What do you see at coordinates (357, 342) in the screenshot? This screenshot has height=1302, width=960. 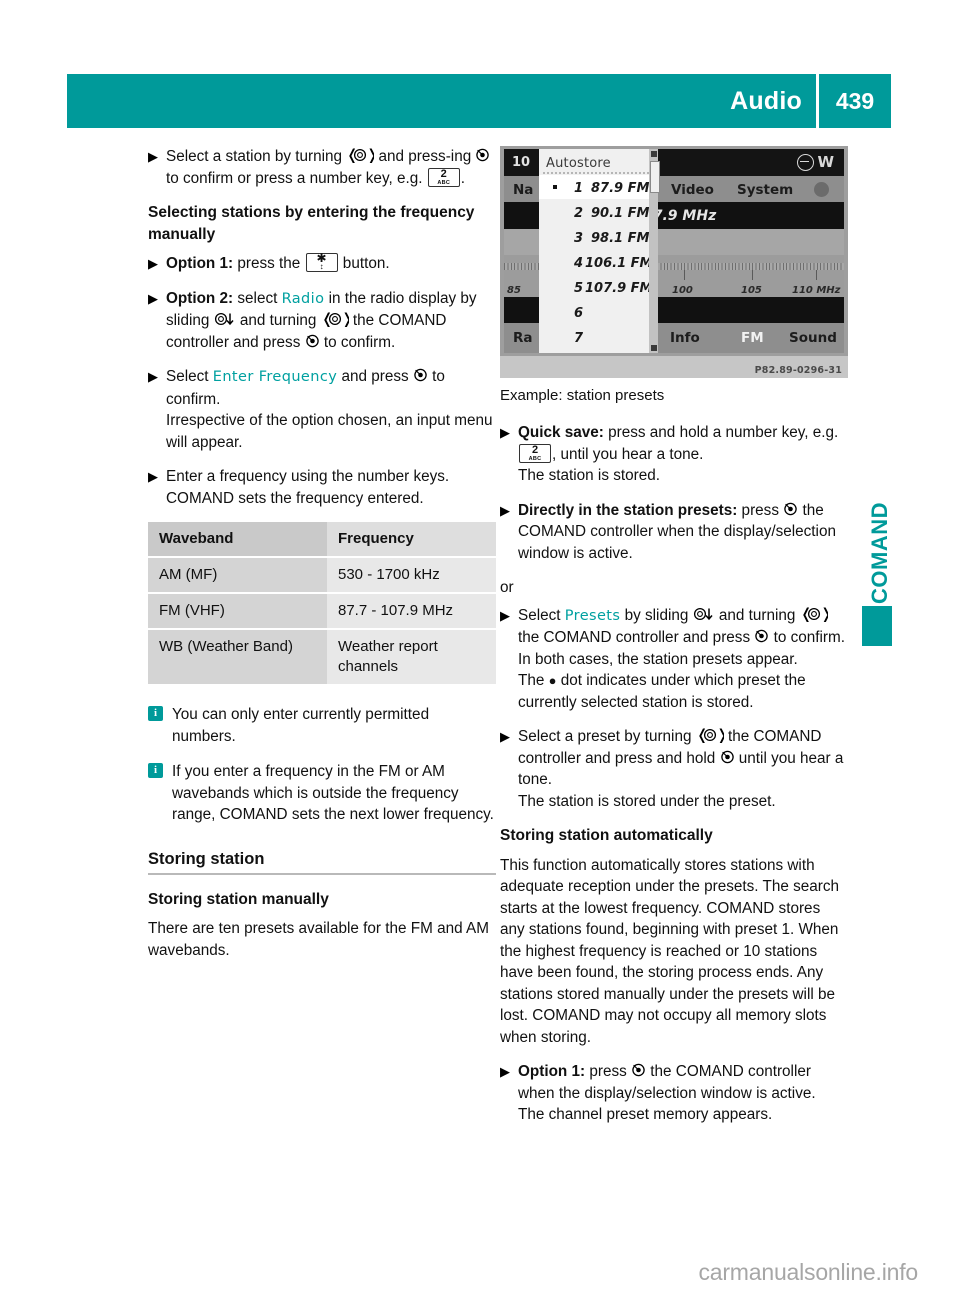 I see `text: to confirm.` at bounding box center [357, 342].